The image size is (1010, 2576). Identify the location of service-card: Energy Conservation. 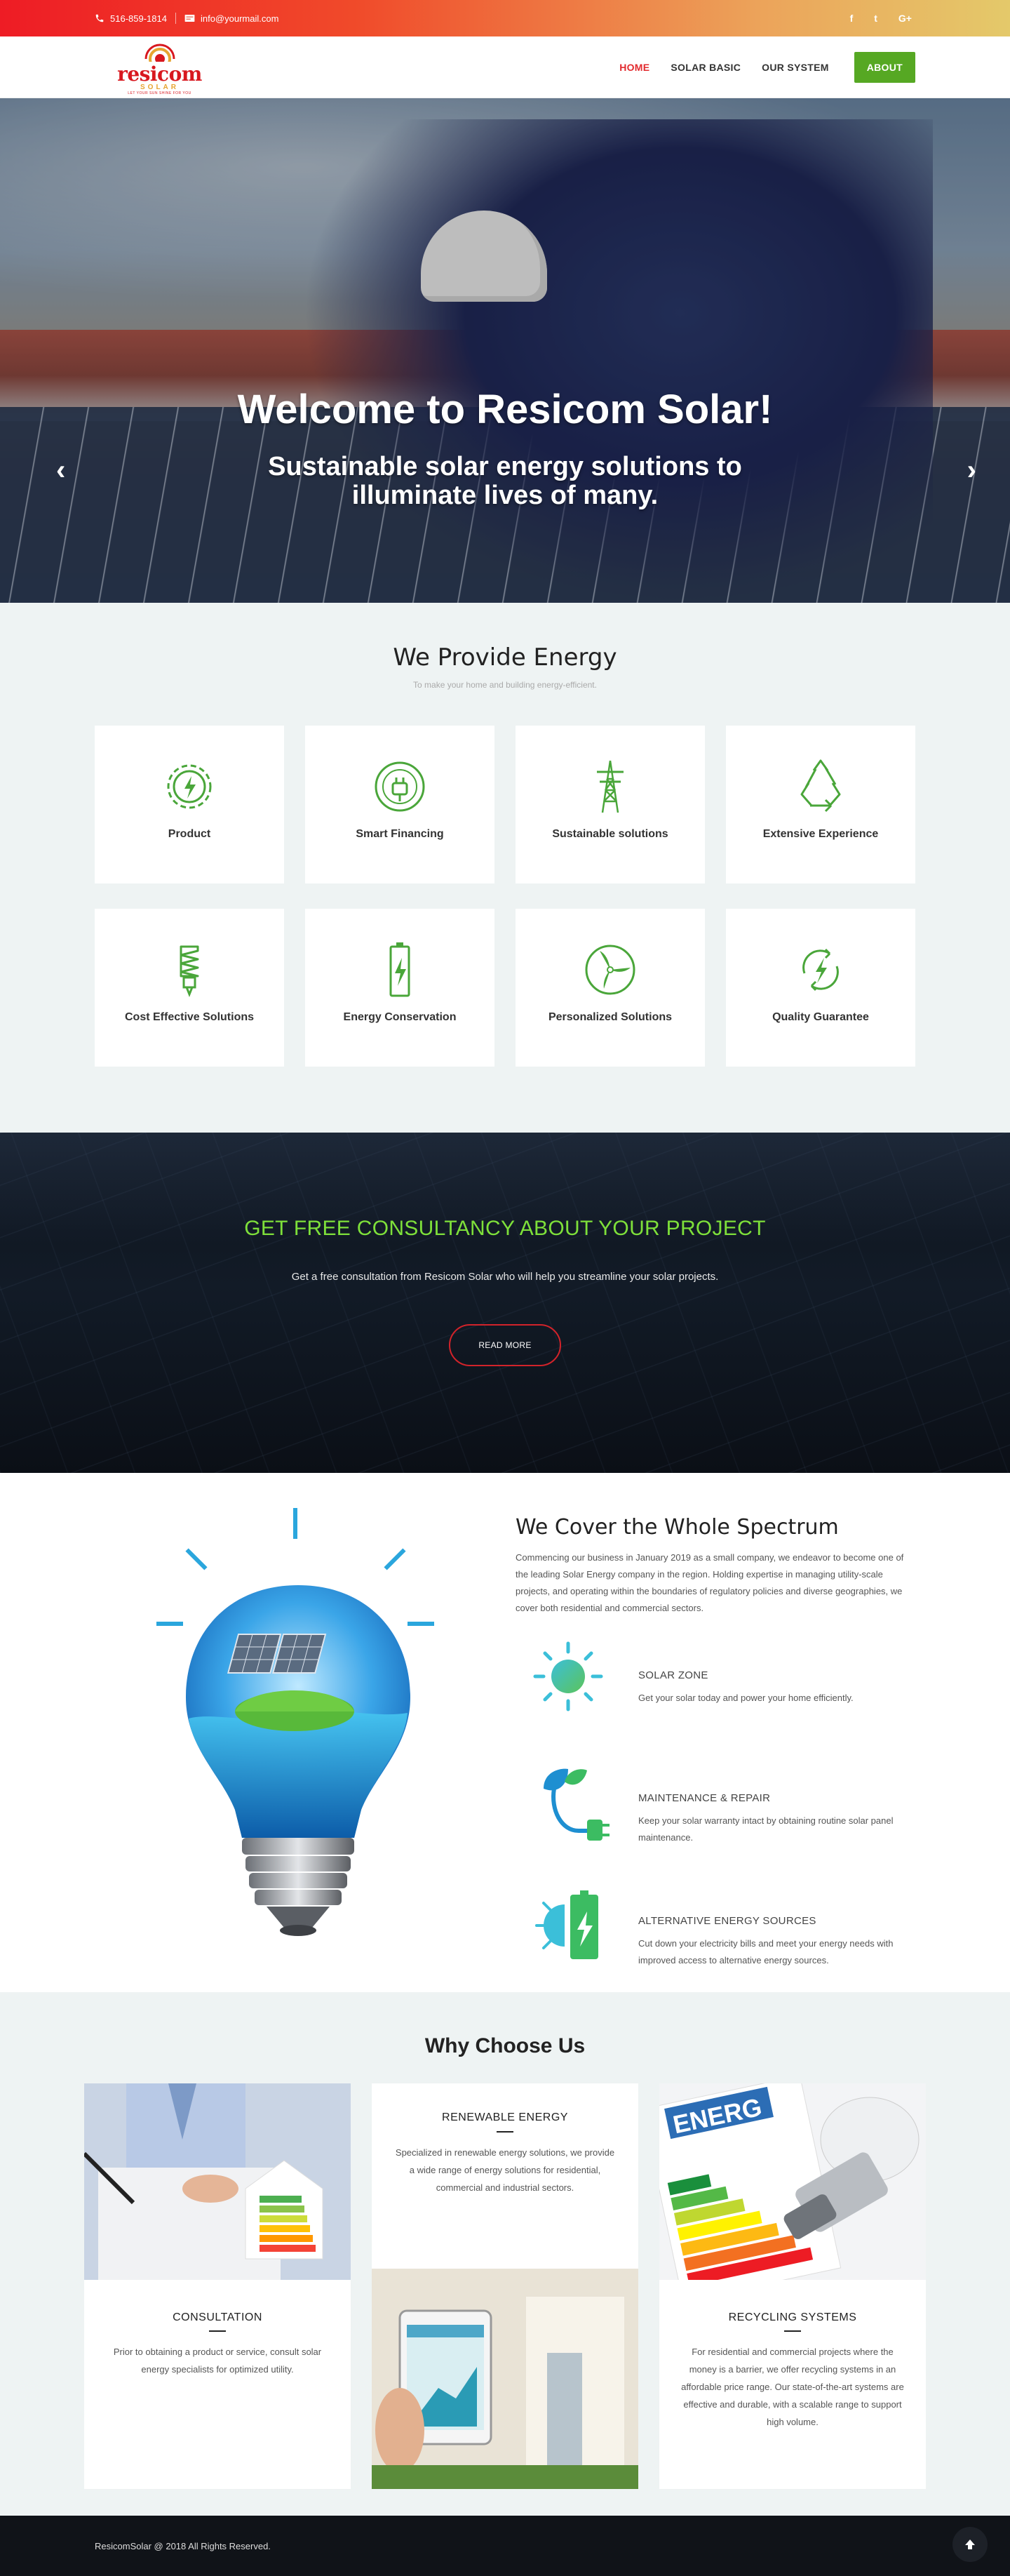
(399, 988).